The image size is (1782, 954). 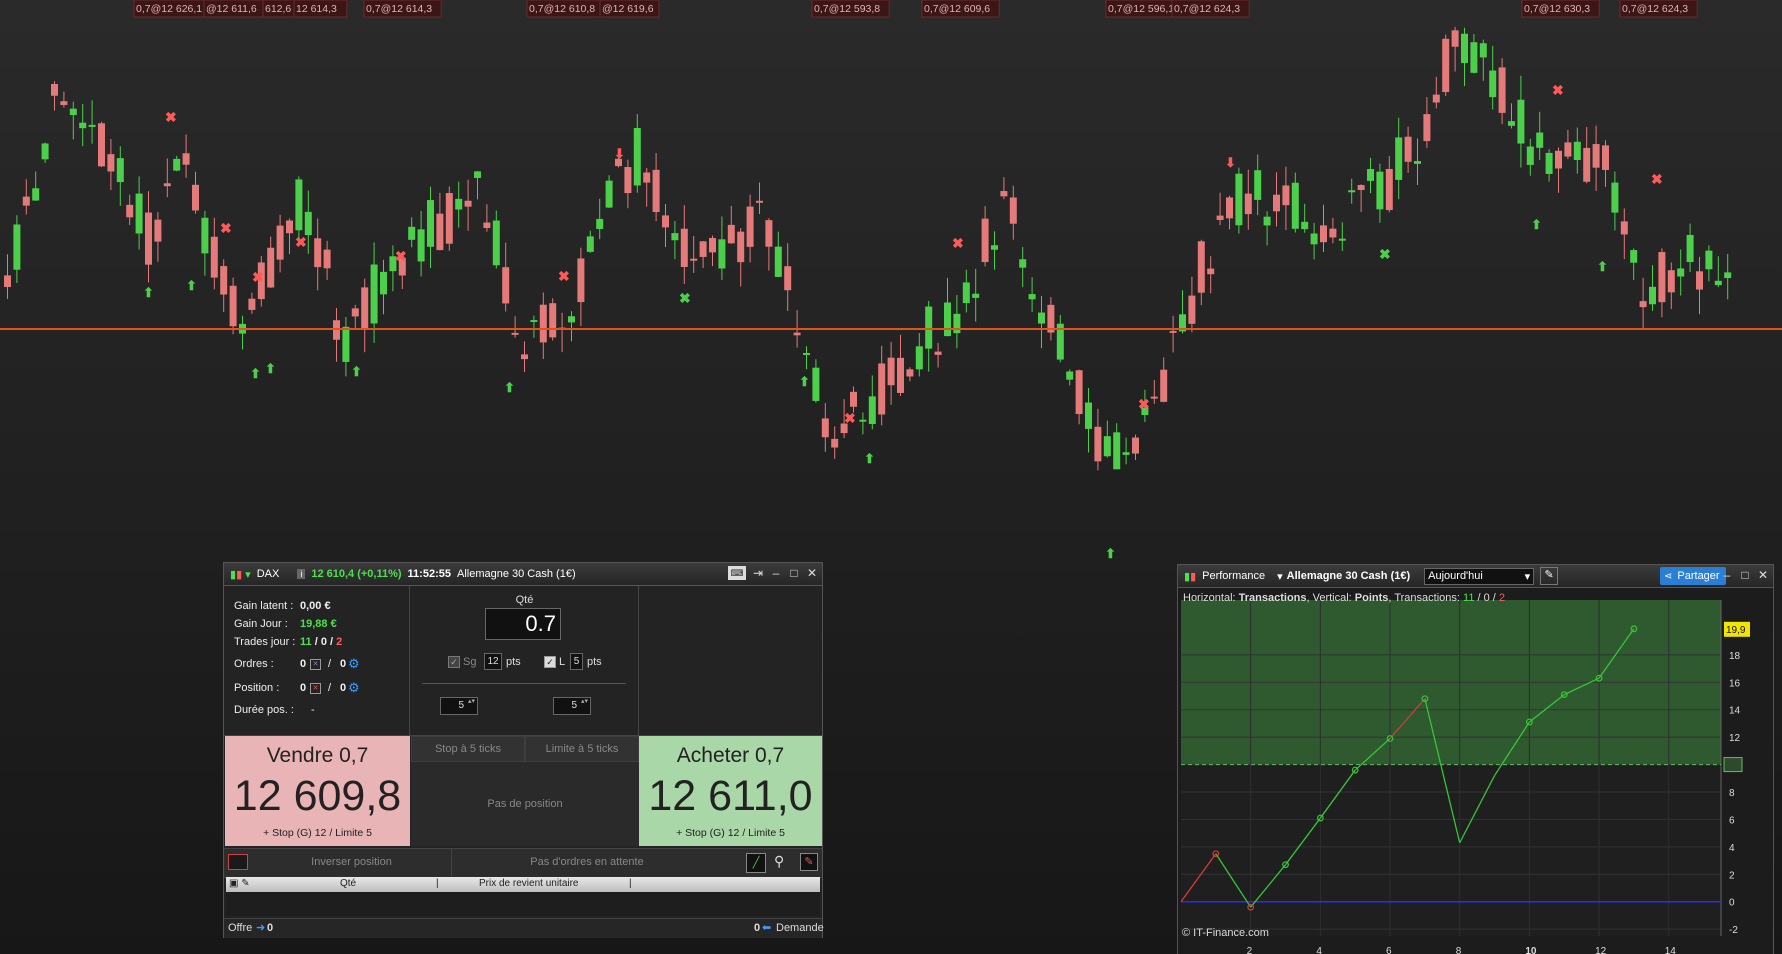 What do you see at coordinates (587, 862) in the screenshot?
I see `pending-orders-button: Pas d'ordres en attente` at bounding box center [587, 862].